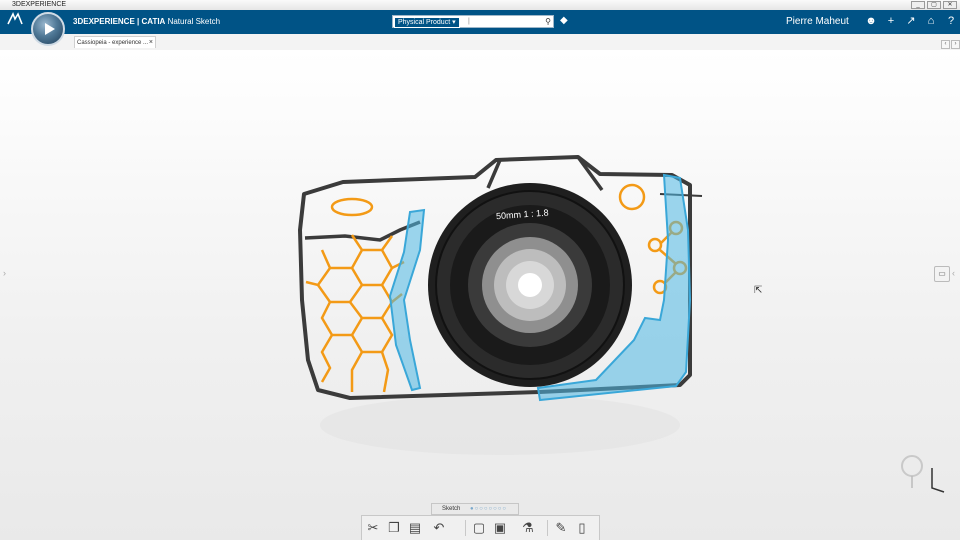 The width and height of the screenshot is (960, 540). What do you see at coordinates (488, 509) in the screenshot?
I see `sketch-page-dots: ●○○○○○○○` at bounding box center [488, 509].